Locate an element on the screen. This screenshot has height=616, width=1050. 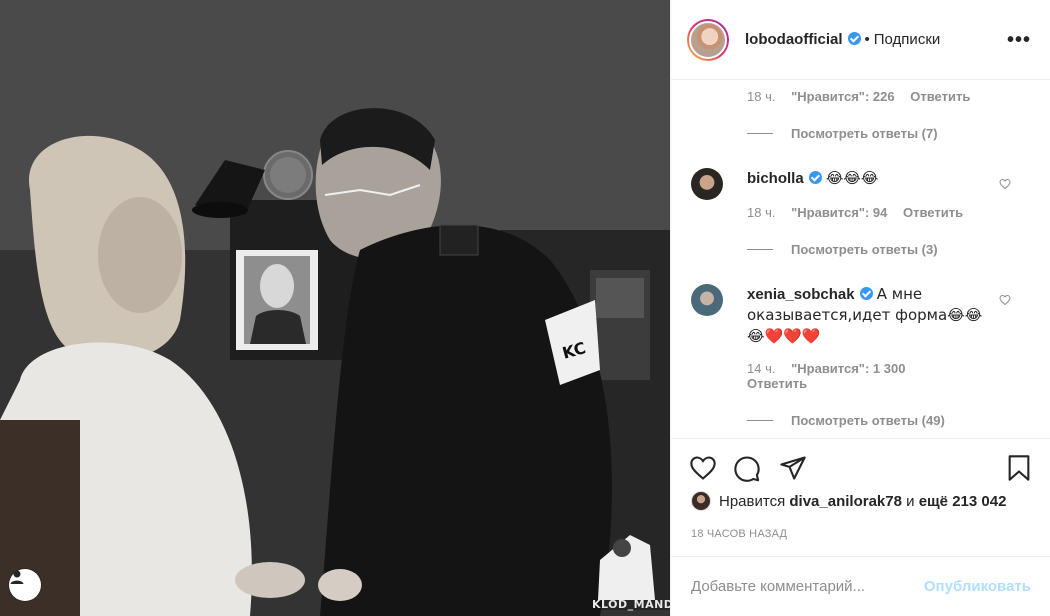
likes-count-button: ещё 213 042 is located at coordinates (963, 501).